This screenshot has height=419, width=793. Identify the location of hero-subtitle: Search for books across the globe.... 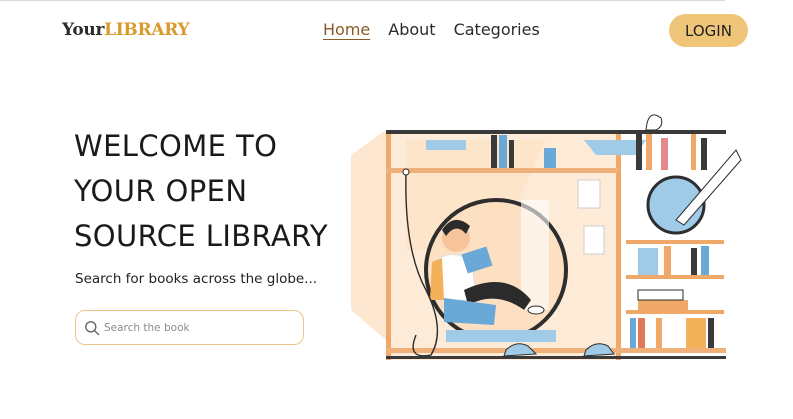
(196, 279).